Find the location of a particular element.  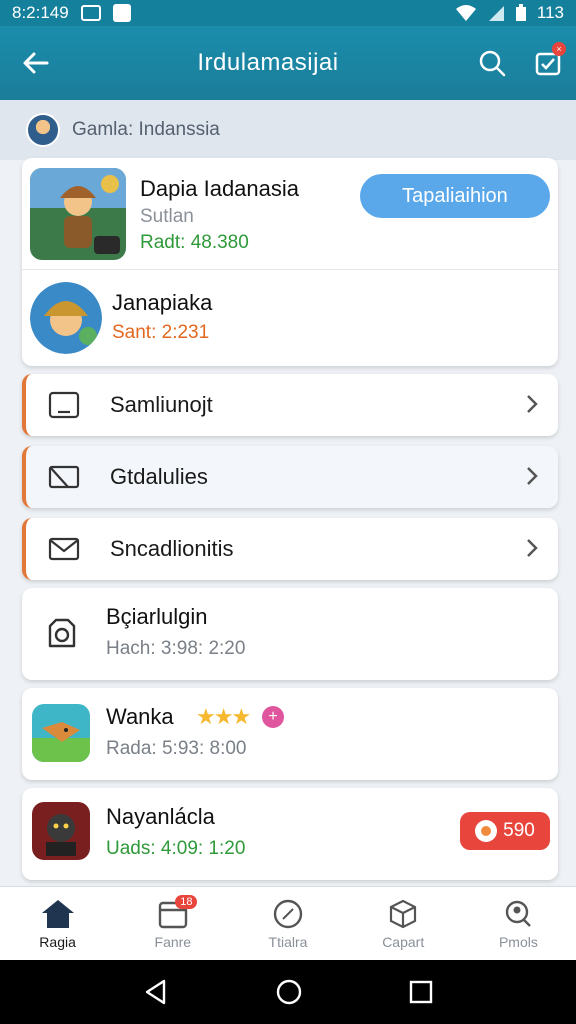

avatar is located at coordinates (43, 130).